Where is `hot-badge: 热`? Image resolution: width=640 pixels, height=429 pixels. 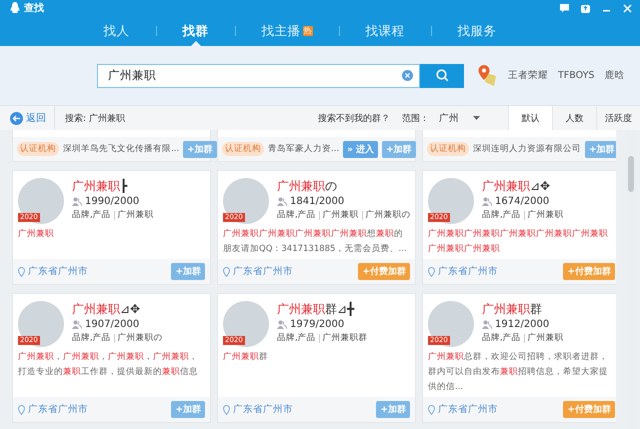 hot-badge: 热 is located at coordinates (307, 31).